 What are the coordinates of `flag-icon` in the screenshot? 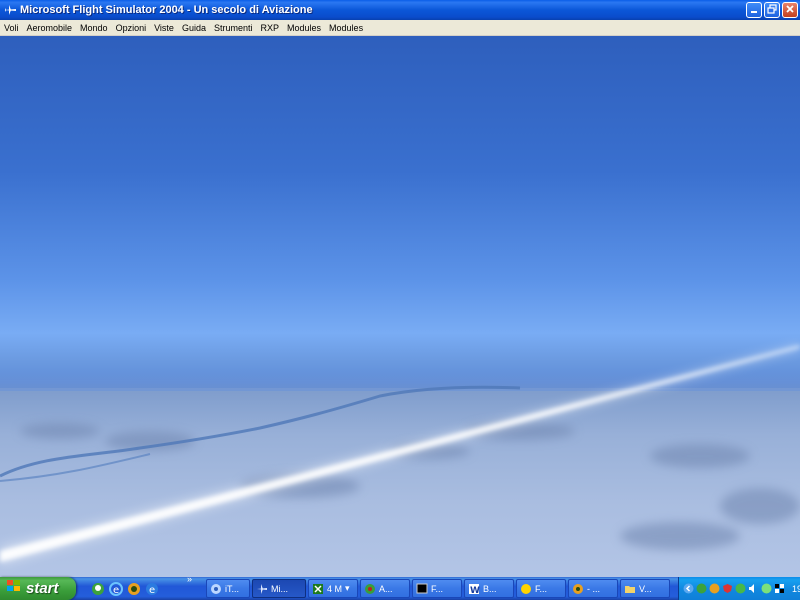 It's located at (779, 588).